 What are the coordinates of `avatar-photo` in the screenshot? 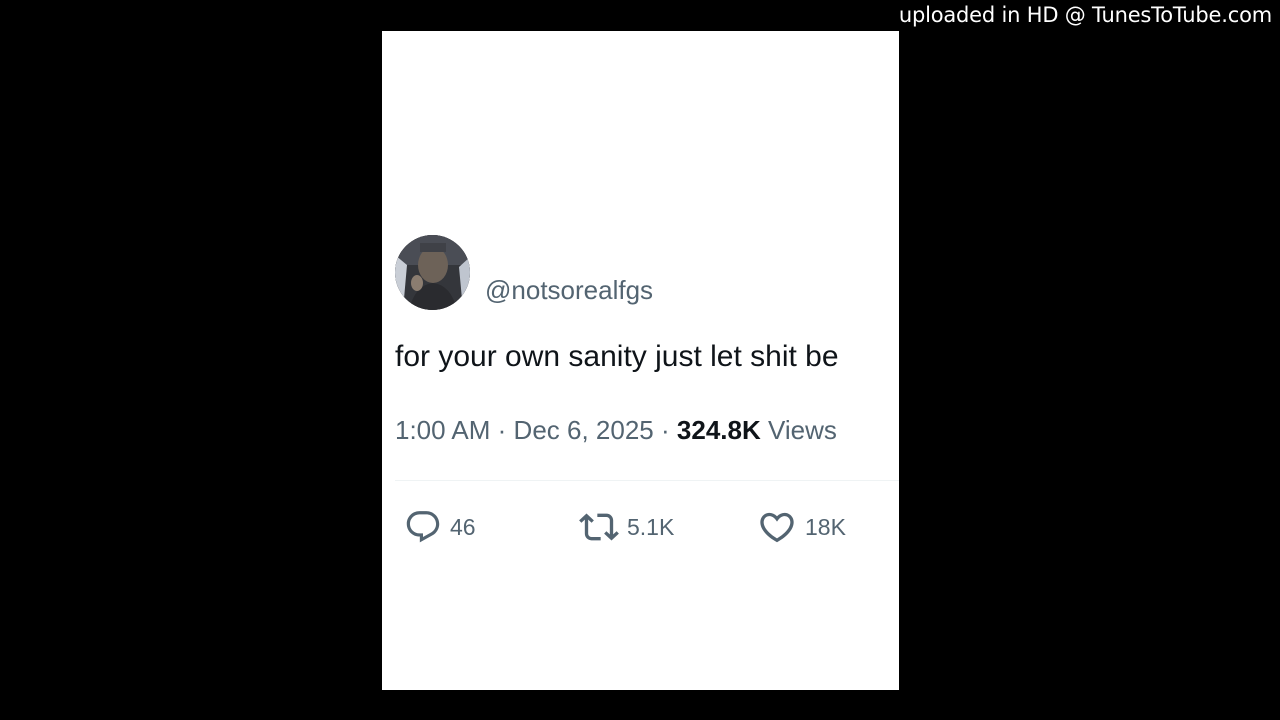 It's located at (432, 272).